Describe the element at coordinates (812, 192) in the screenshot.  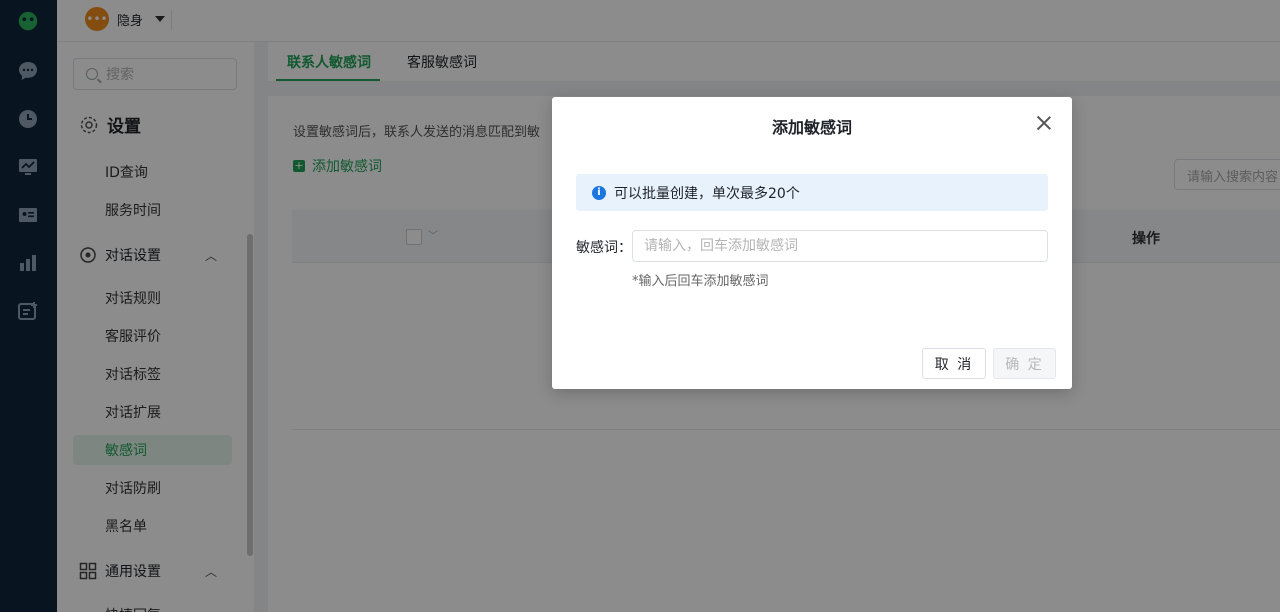
I see `info-tip: i 可以批量创建，单次最多20个` at that location.